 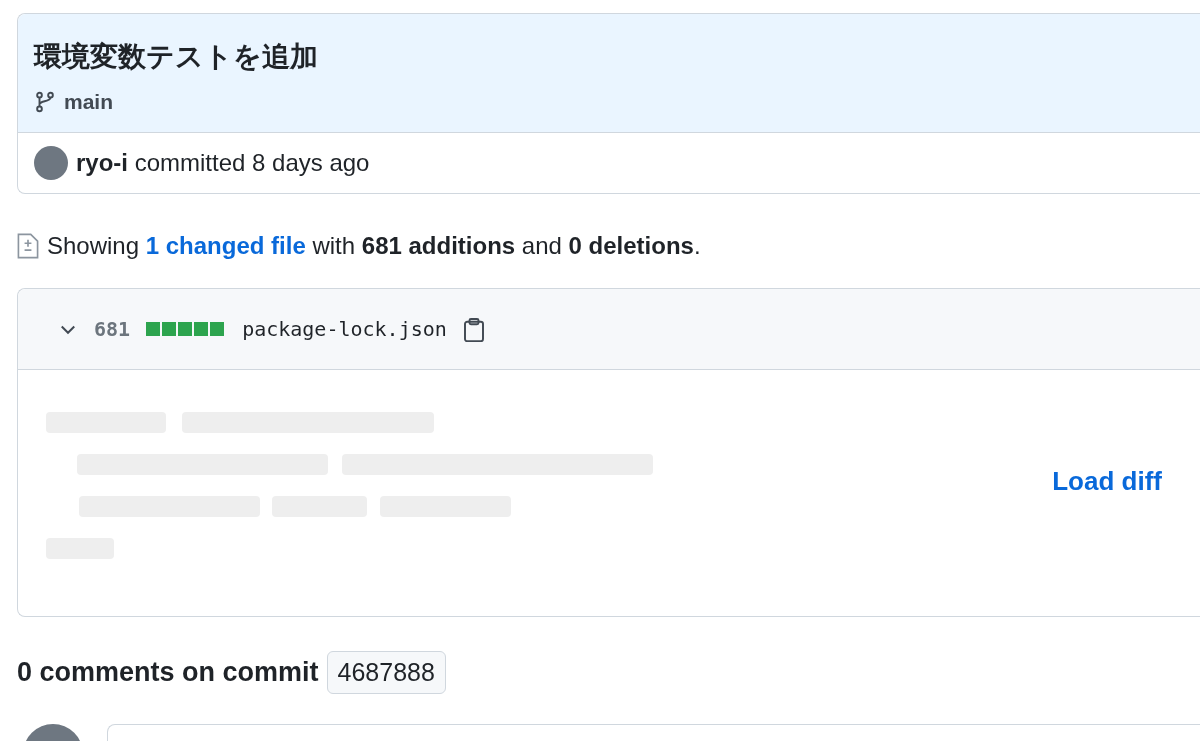 I want to click on avatar, so click(x=51, y=162).